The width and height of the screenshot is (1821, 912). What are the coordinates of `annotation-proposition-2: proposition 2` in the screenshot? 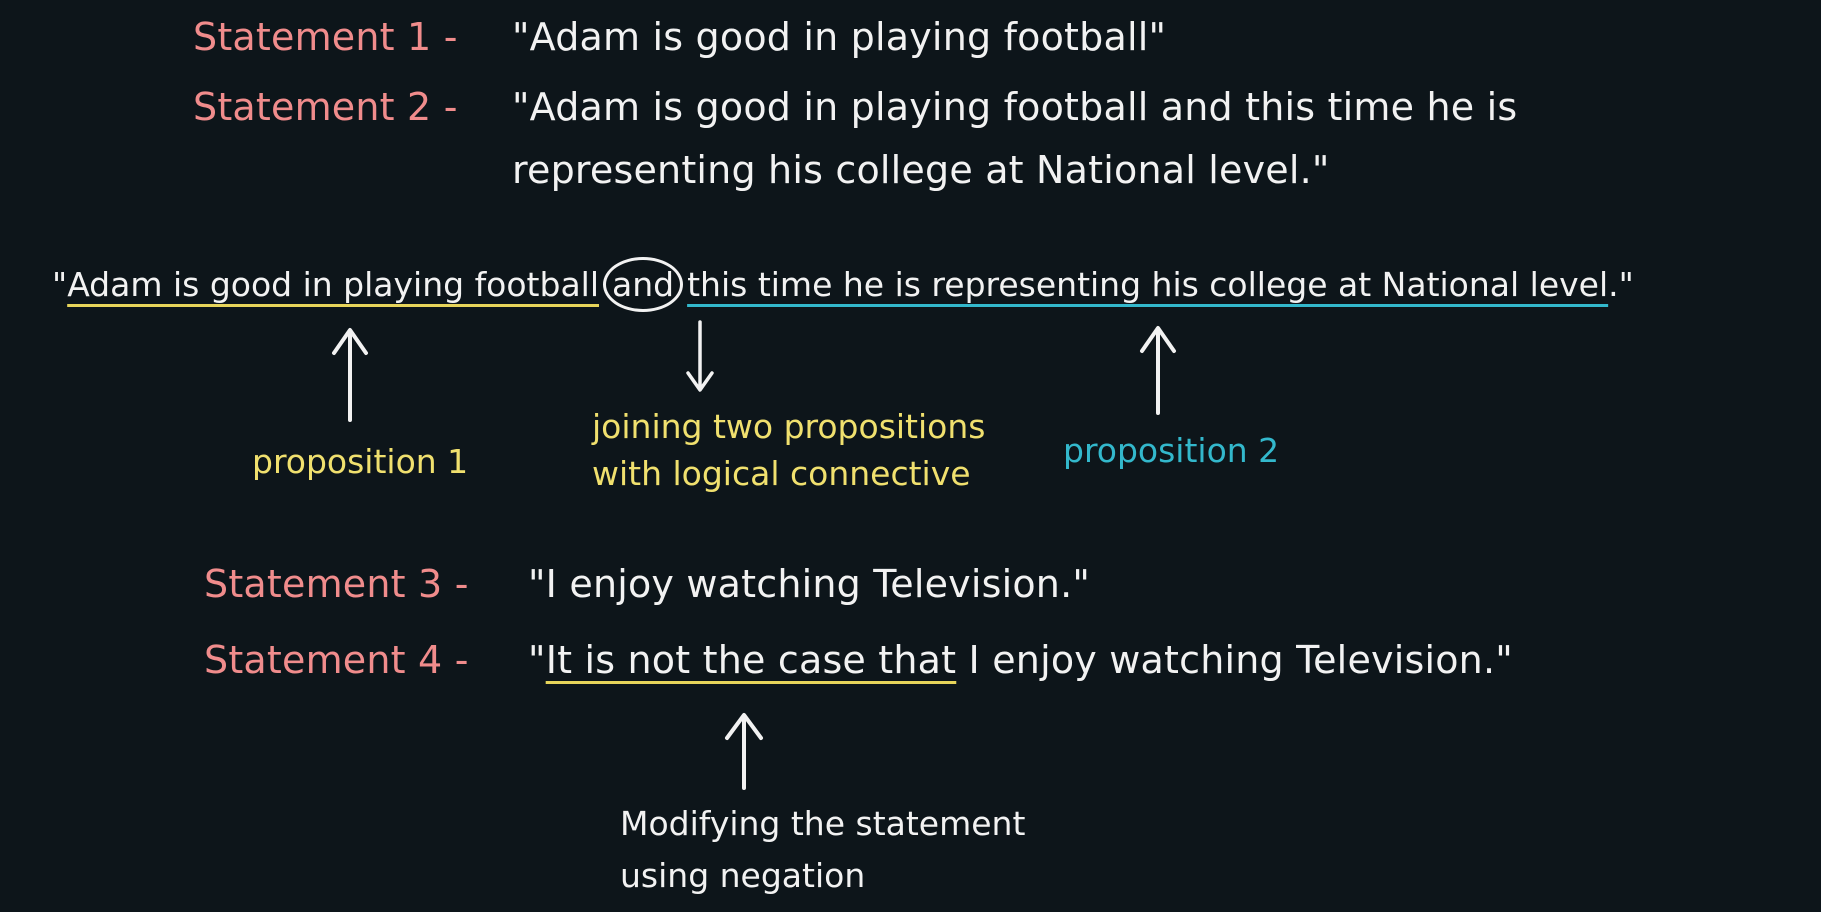 It's located at (1171, 450).